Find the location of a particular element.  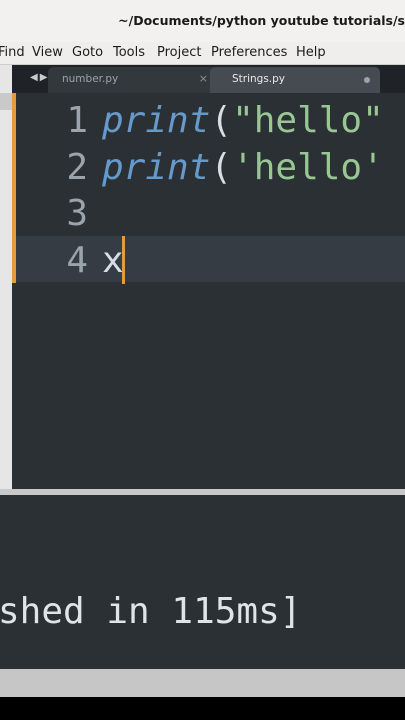

title-bar: ~/Documents/python youtube tutorials/s is located at coordinates (202, 21).